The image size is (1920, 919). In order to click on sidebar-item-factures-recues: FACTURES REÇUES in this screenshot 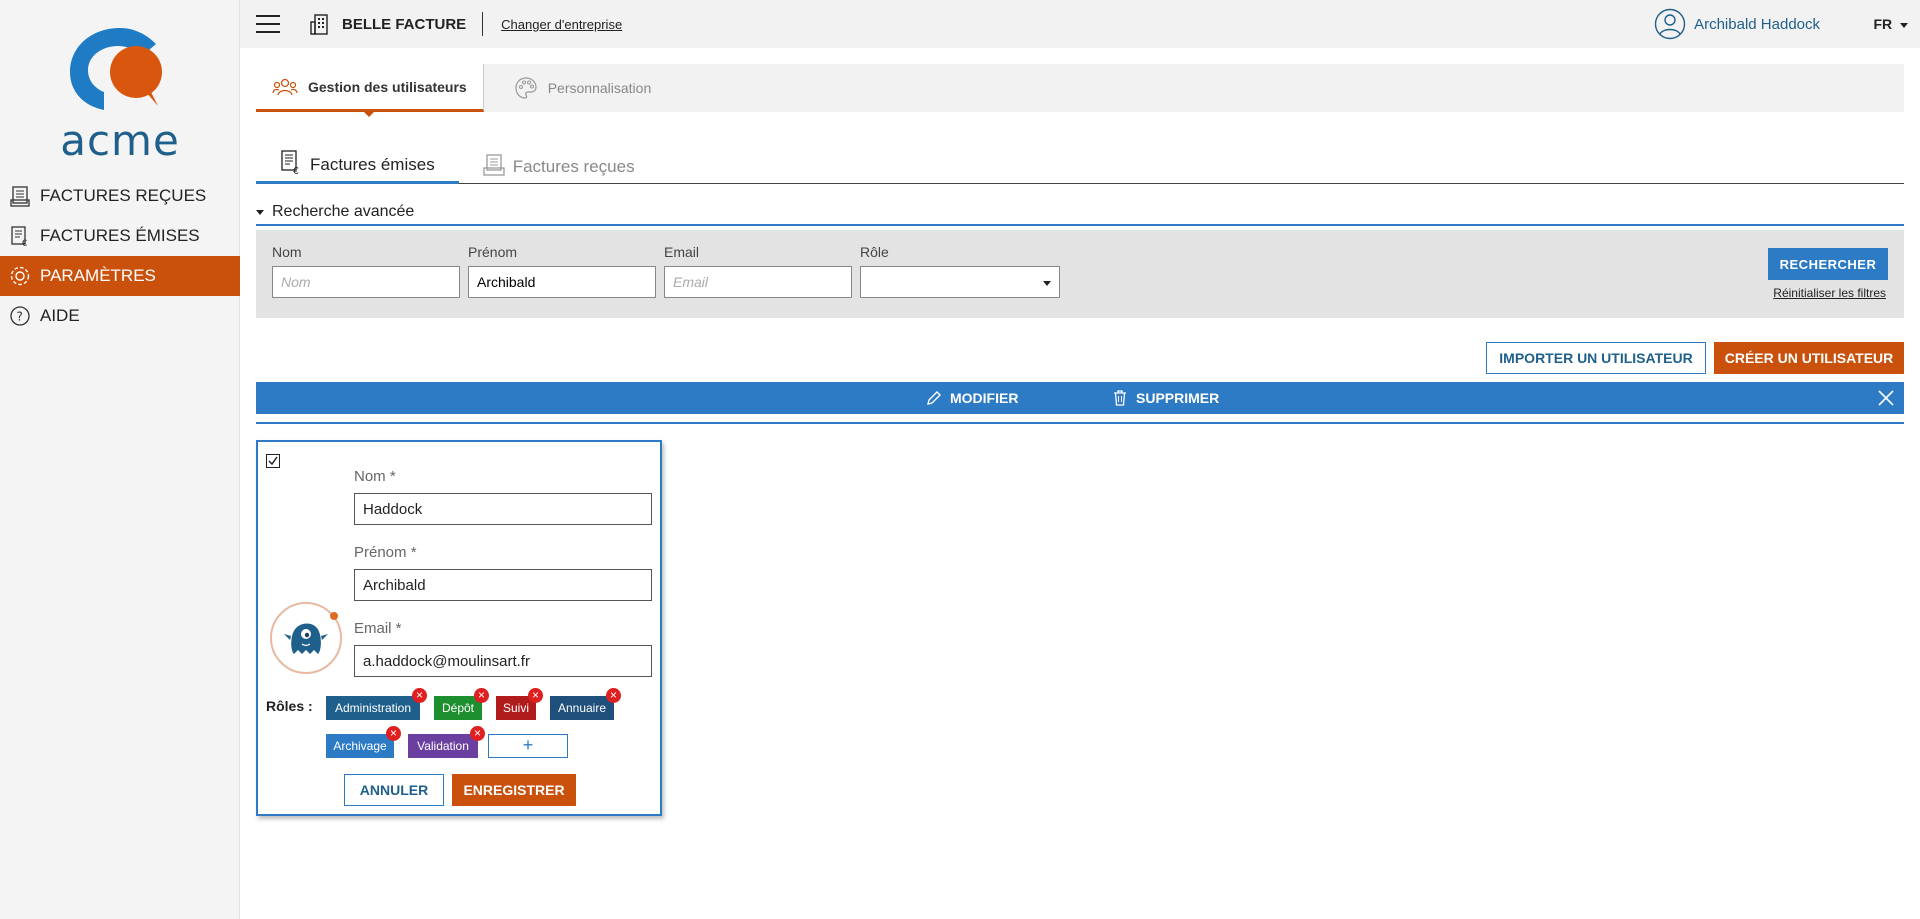, I will do `click(120, 196)`.